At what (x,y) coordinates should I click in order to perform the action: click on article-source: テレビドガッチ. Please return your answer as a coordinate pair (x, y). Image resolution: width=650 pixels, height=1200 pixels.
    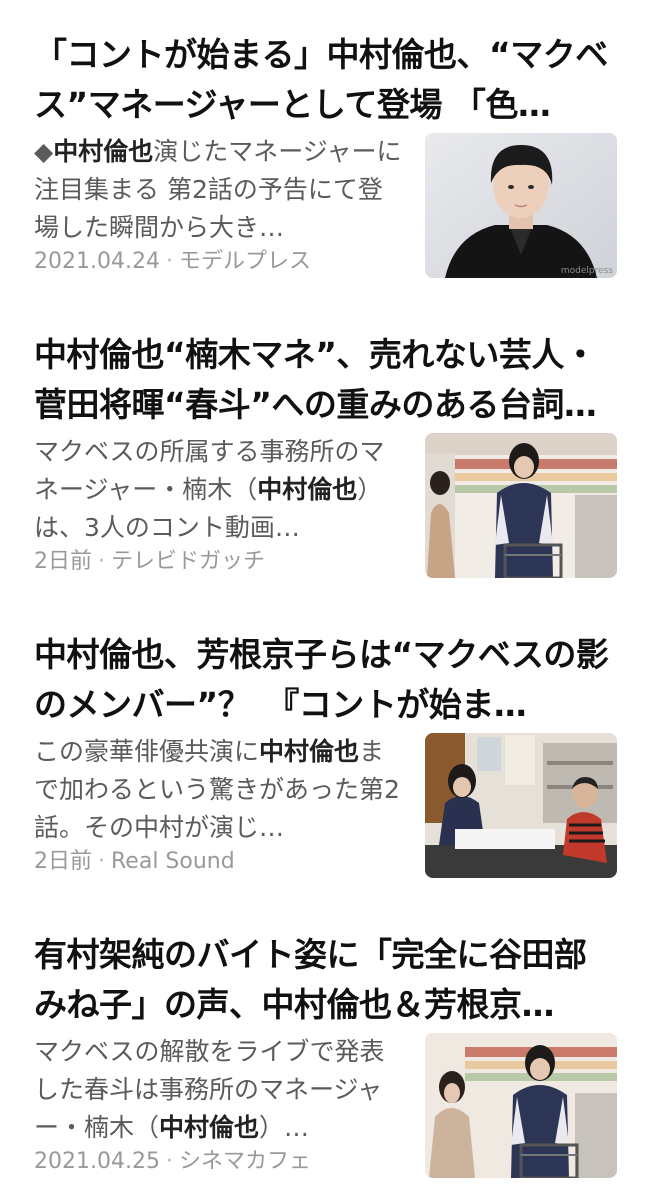
    Looking at the image, I should click on (188, 561).